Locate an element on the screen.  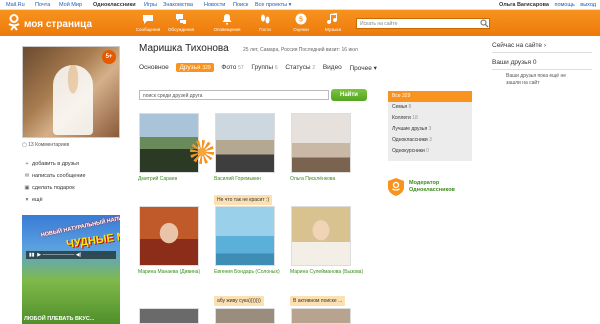
exit-link: выход is located at coordinates (588, 5).